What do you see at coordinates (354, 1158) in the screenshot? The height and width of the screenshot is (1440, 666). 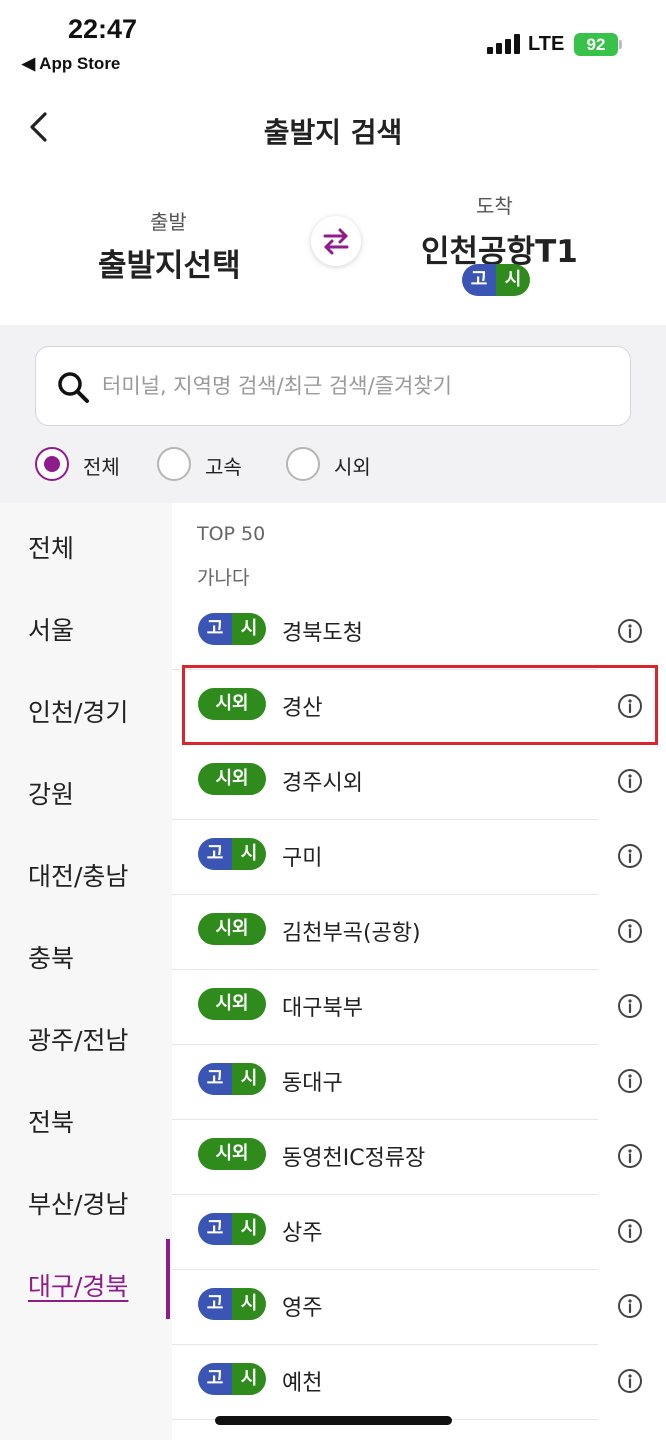 I see `terminal-name: 동영천IC정류장` at bounding box center [354, 1158].